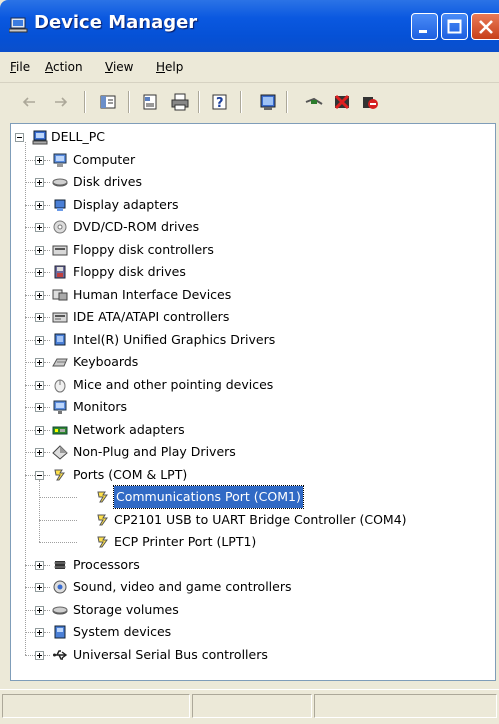 Image resolution: width=499 pixels, height=724 pixels. Describe the element at coordinates (78, 136) in the screenshot. I see `tree-item-label: DELL_PC` at that location.